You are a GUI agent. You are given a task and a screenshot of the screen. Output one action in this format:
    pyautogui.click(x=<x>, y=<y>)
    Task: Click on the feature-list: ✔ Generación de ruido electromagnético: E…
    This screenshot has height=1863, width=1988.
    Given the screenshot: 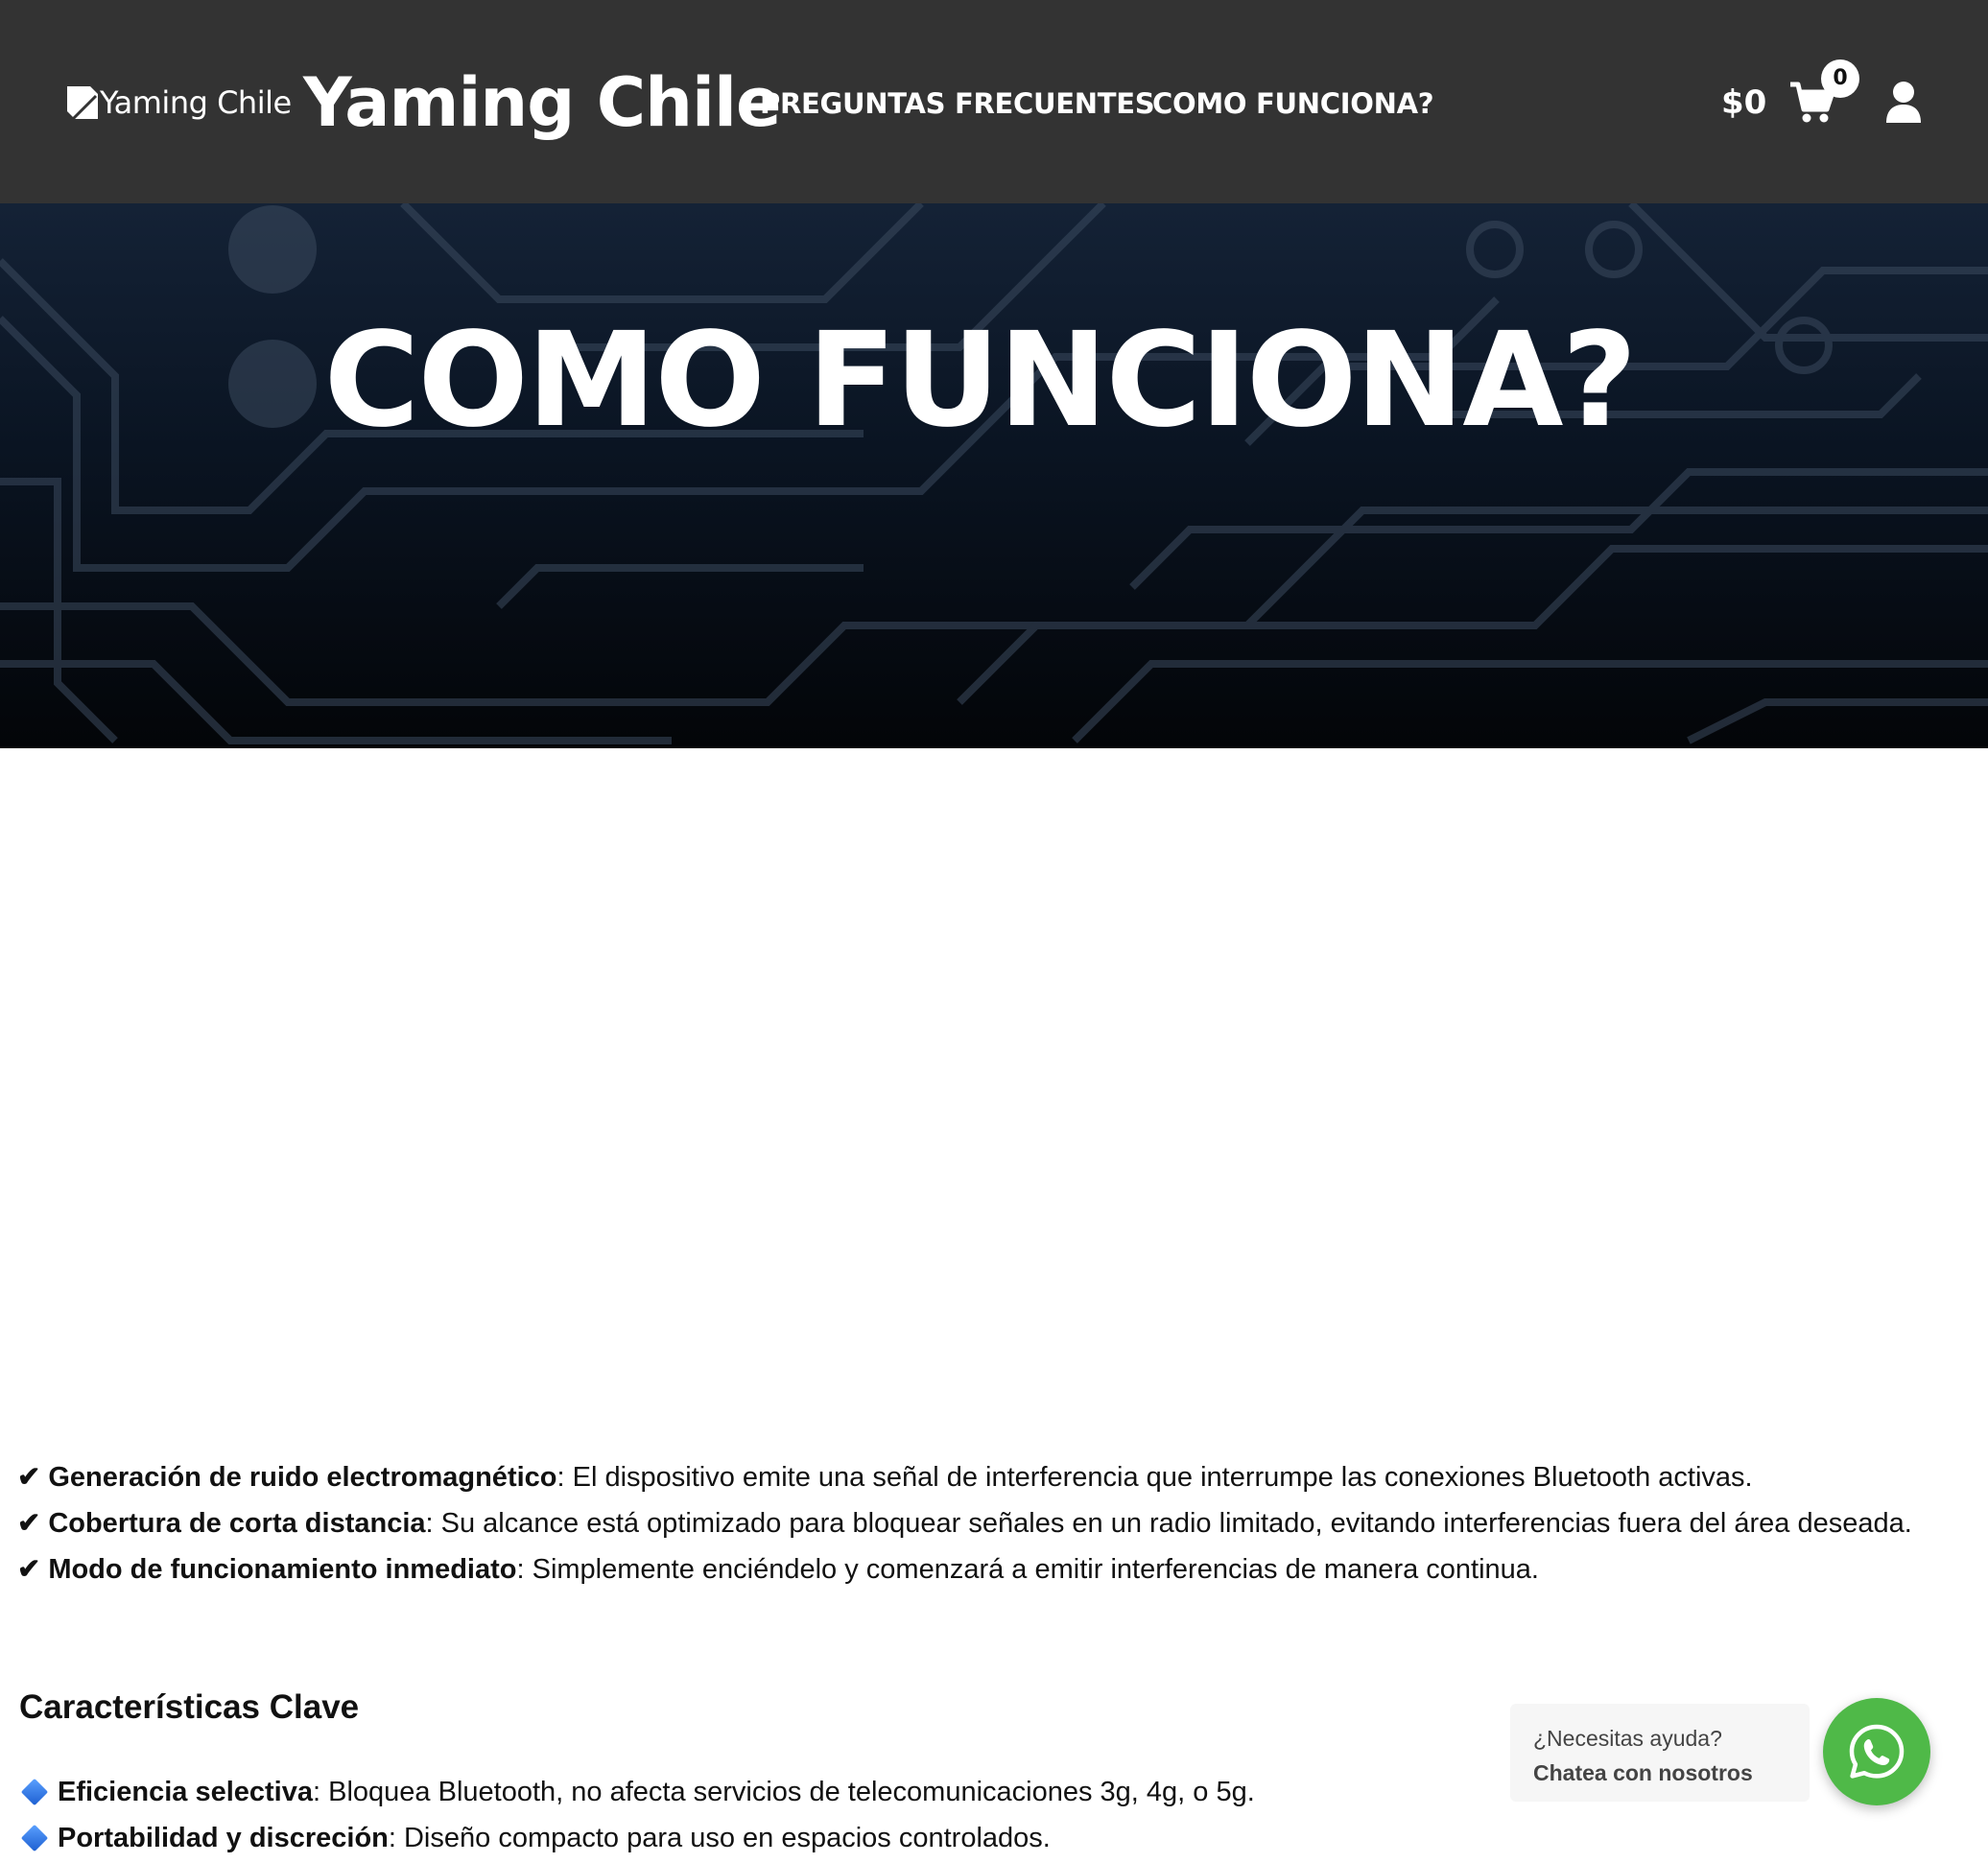 What is the action you would take?
    pyautogui.click(x=996, y=1523)
    